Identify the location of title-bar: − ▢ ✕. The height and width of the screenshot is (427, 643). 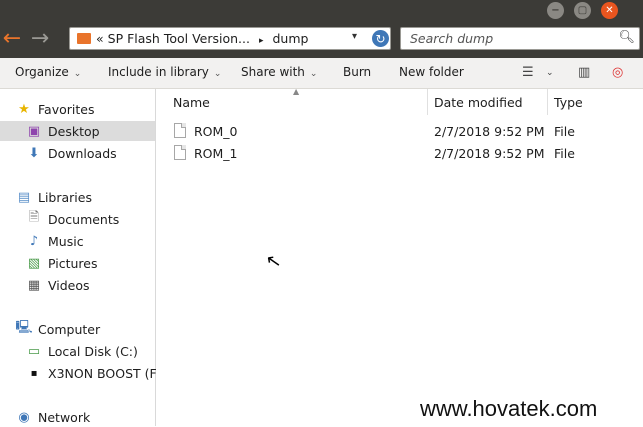
(321, 11).